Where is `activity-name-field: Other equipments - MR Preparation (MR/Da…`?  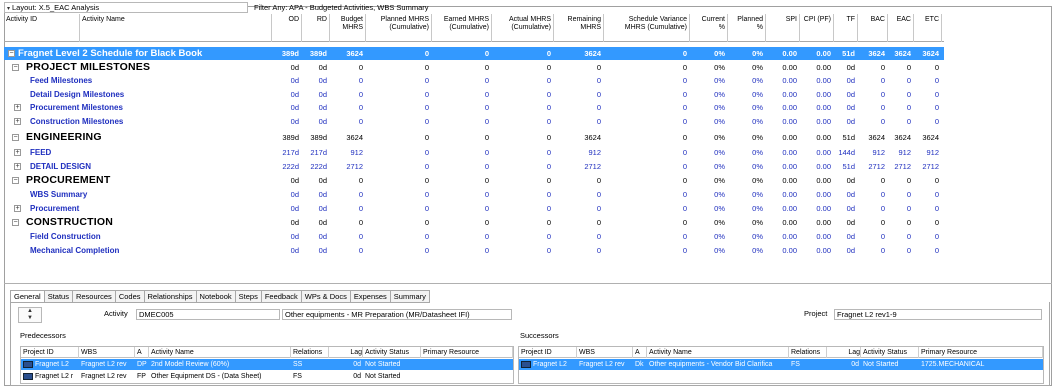
activity-name-field: Other equipments - MR Preparation (MR/Da… is located at coordinates (397, 314).